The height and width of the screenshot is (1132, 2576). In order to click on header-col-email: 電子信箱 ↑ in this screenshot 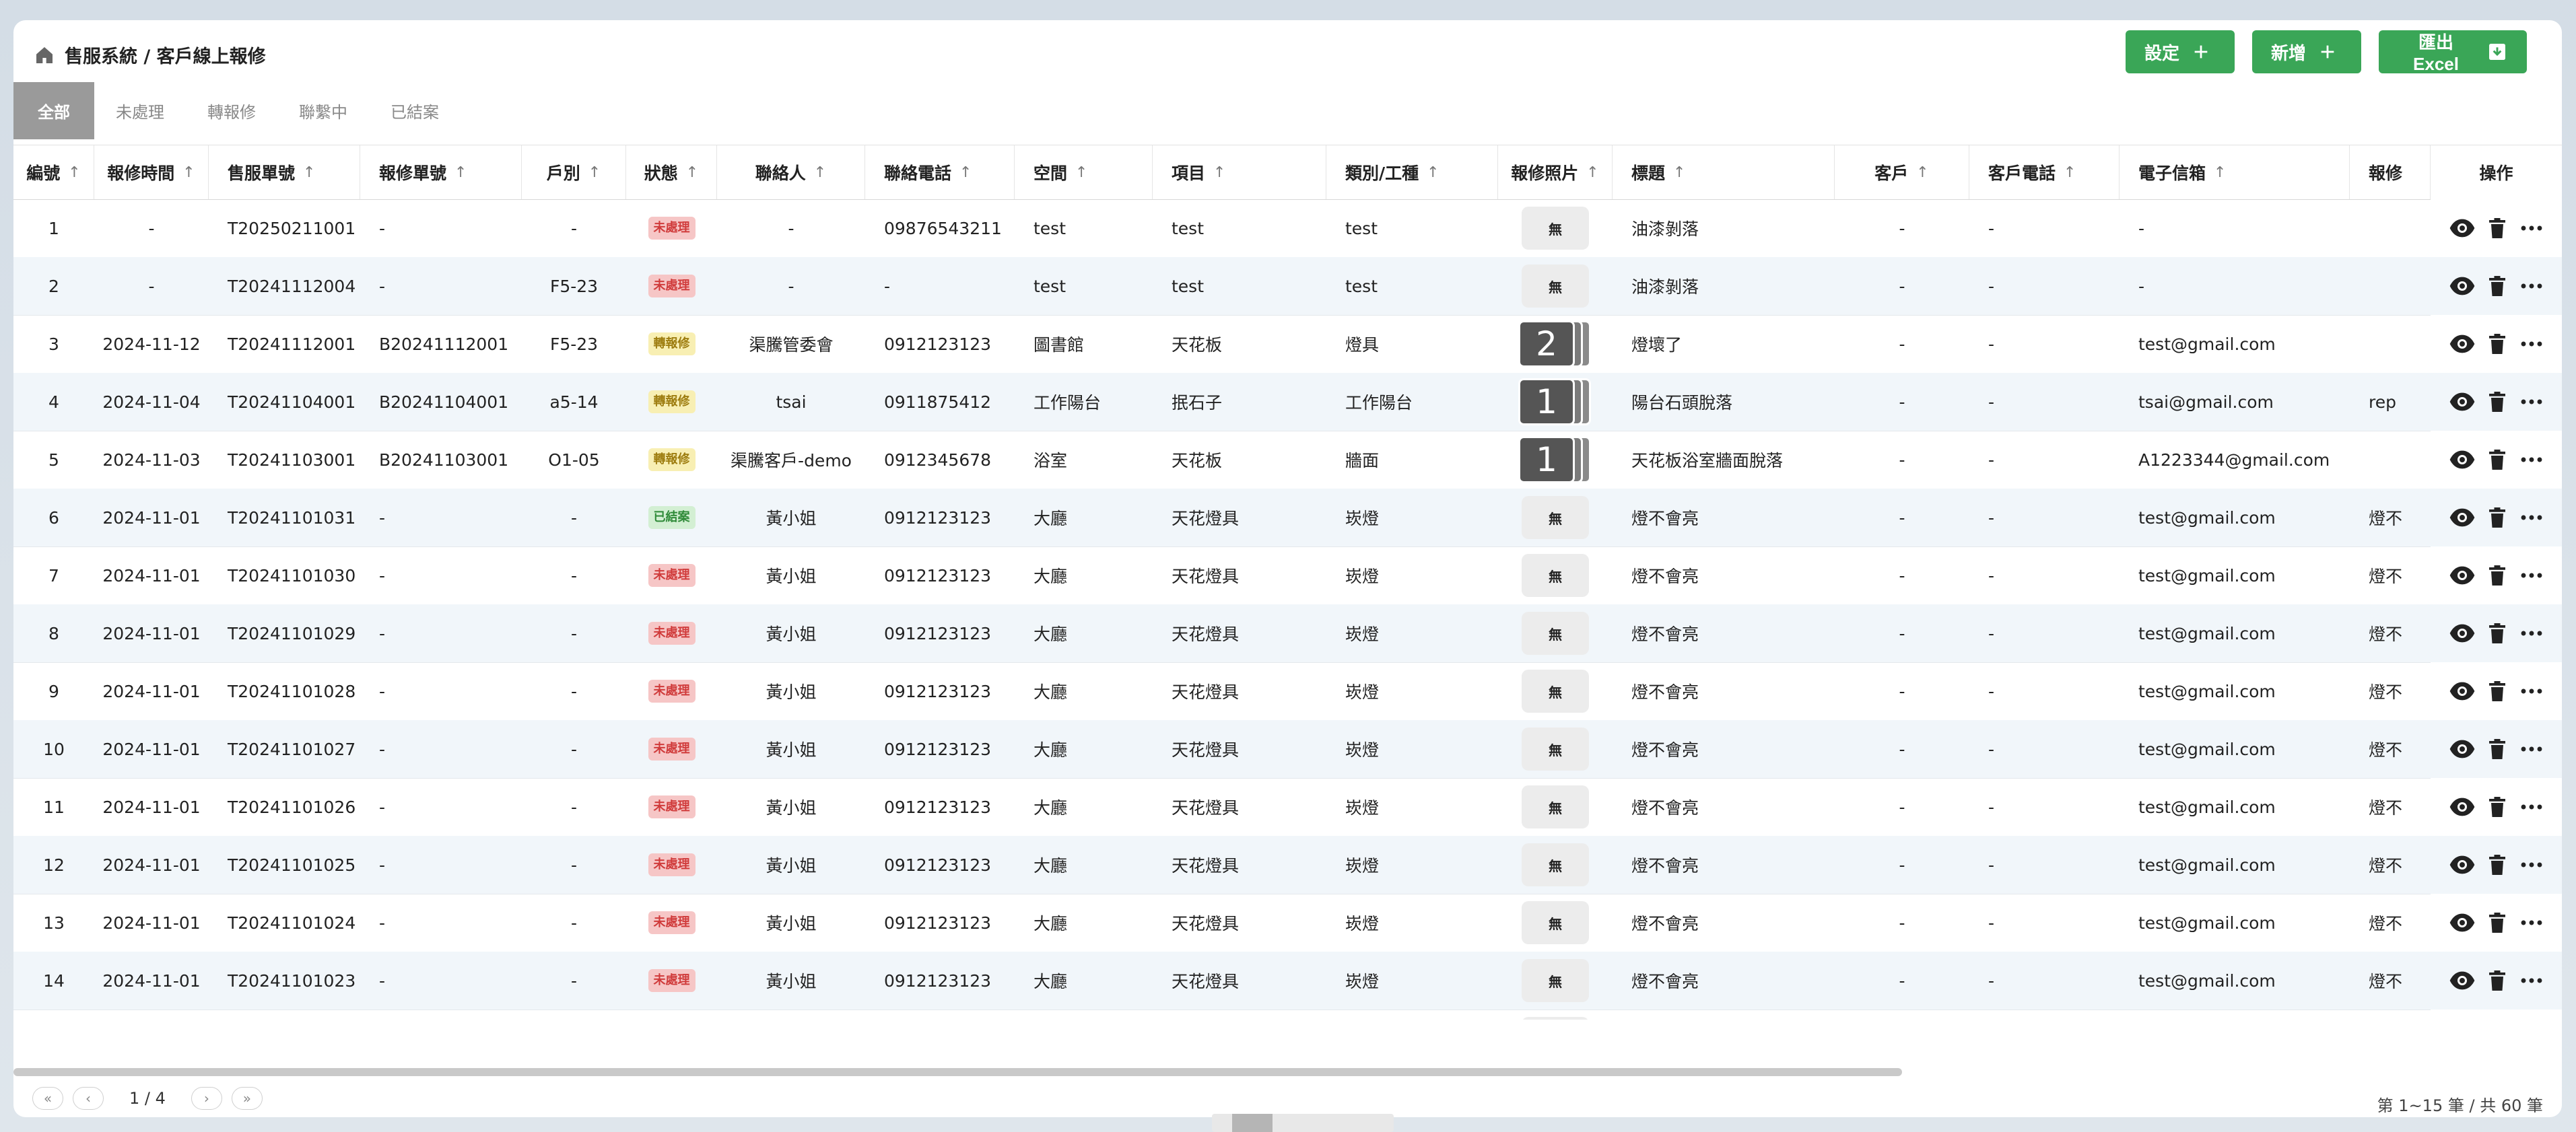, I will do `click(2235, 172)`.